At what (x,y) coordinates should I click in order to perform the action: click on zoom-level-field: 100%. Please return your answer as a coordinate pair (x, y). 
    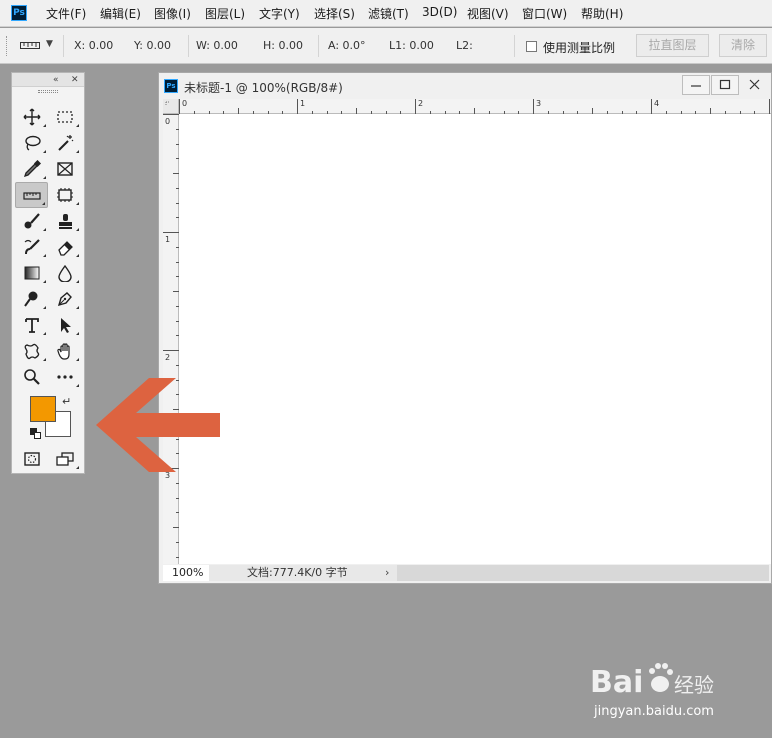
    Looking at the image, I should click on (186, 573).